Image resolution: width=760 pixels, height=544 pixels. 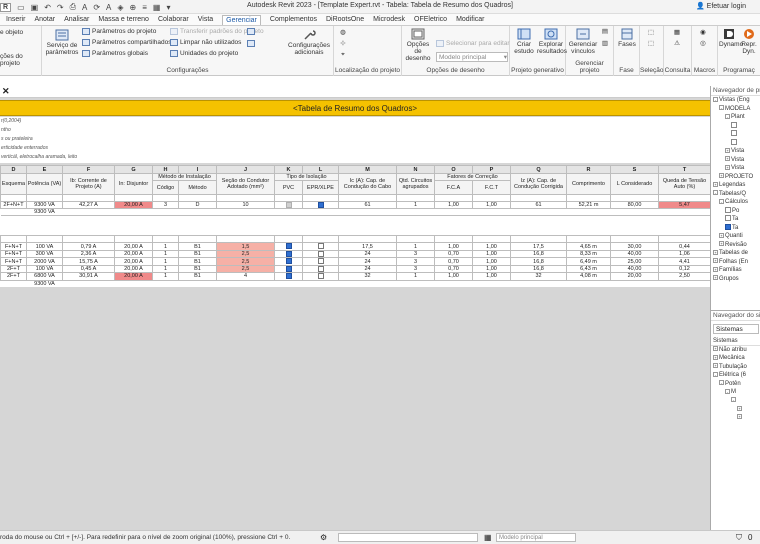 What do you see at coordinates (415, 205) in the screenshot?
I see `cell-N: 1` at bounding box center [415, 205].